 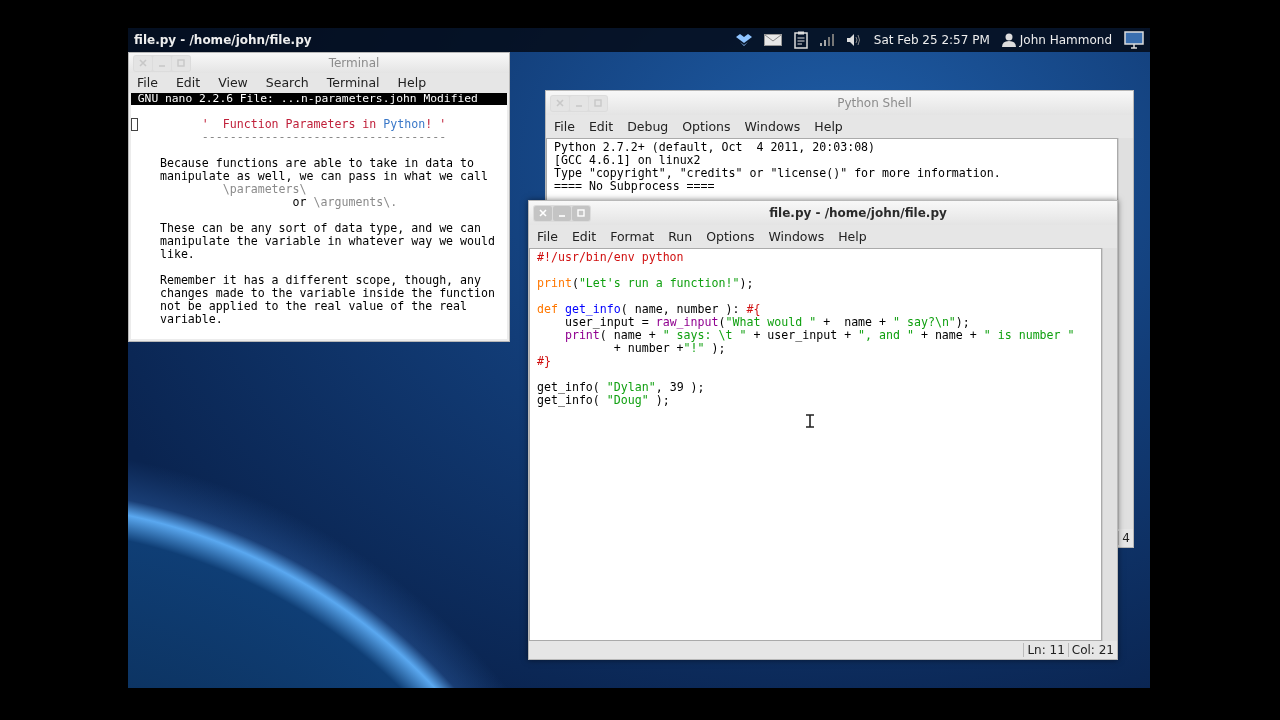 I want to click on code-line: #!/usr/bin/env python, so click(x=611, y=257).